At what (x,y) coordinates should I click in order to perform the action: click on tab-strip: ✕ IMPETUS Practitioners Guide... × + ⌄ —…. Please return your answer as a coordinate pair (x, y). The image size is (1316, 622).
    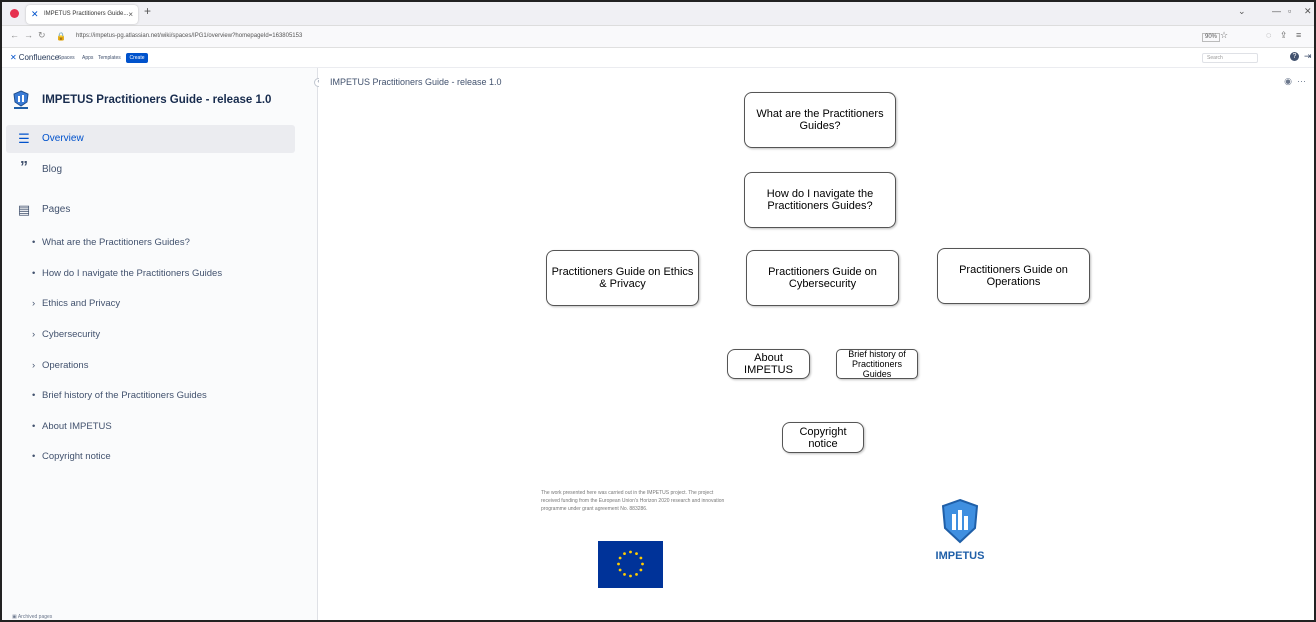
    Looking at the image, I should click on (658, 14).